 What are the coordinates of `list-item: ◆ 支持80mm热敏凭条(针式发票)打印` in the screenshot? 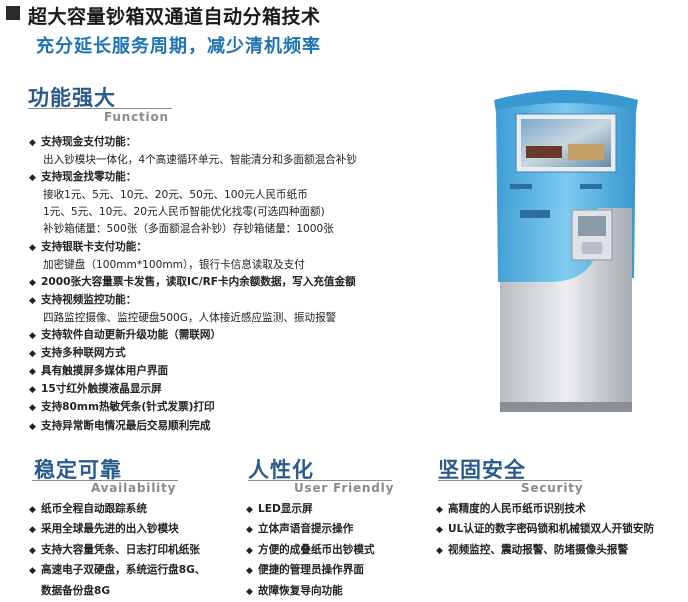 It's located at (254, 408).